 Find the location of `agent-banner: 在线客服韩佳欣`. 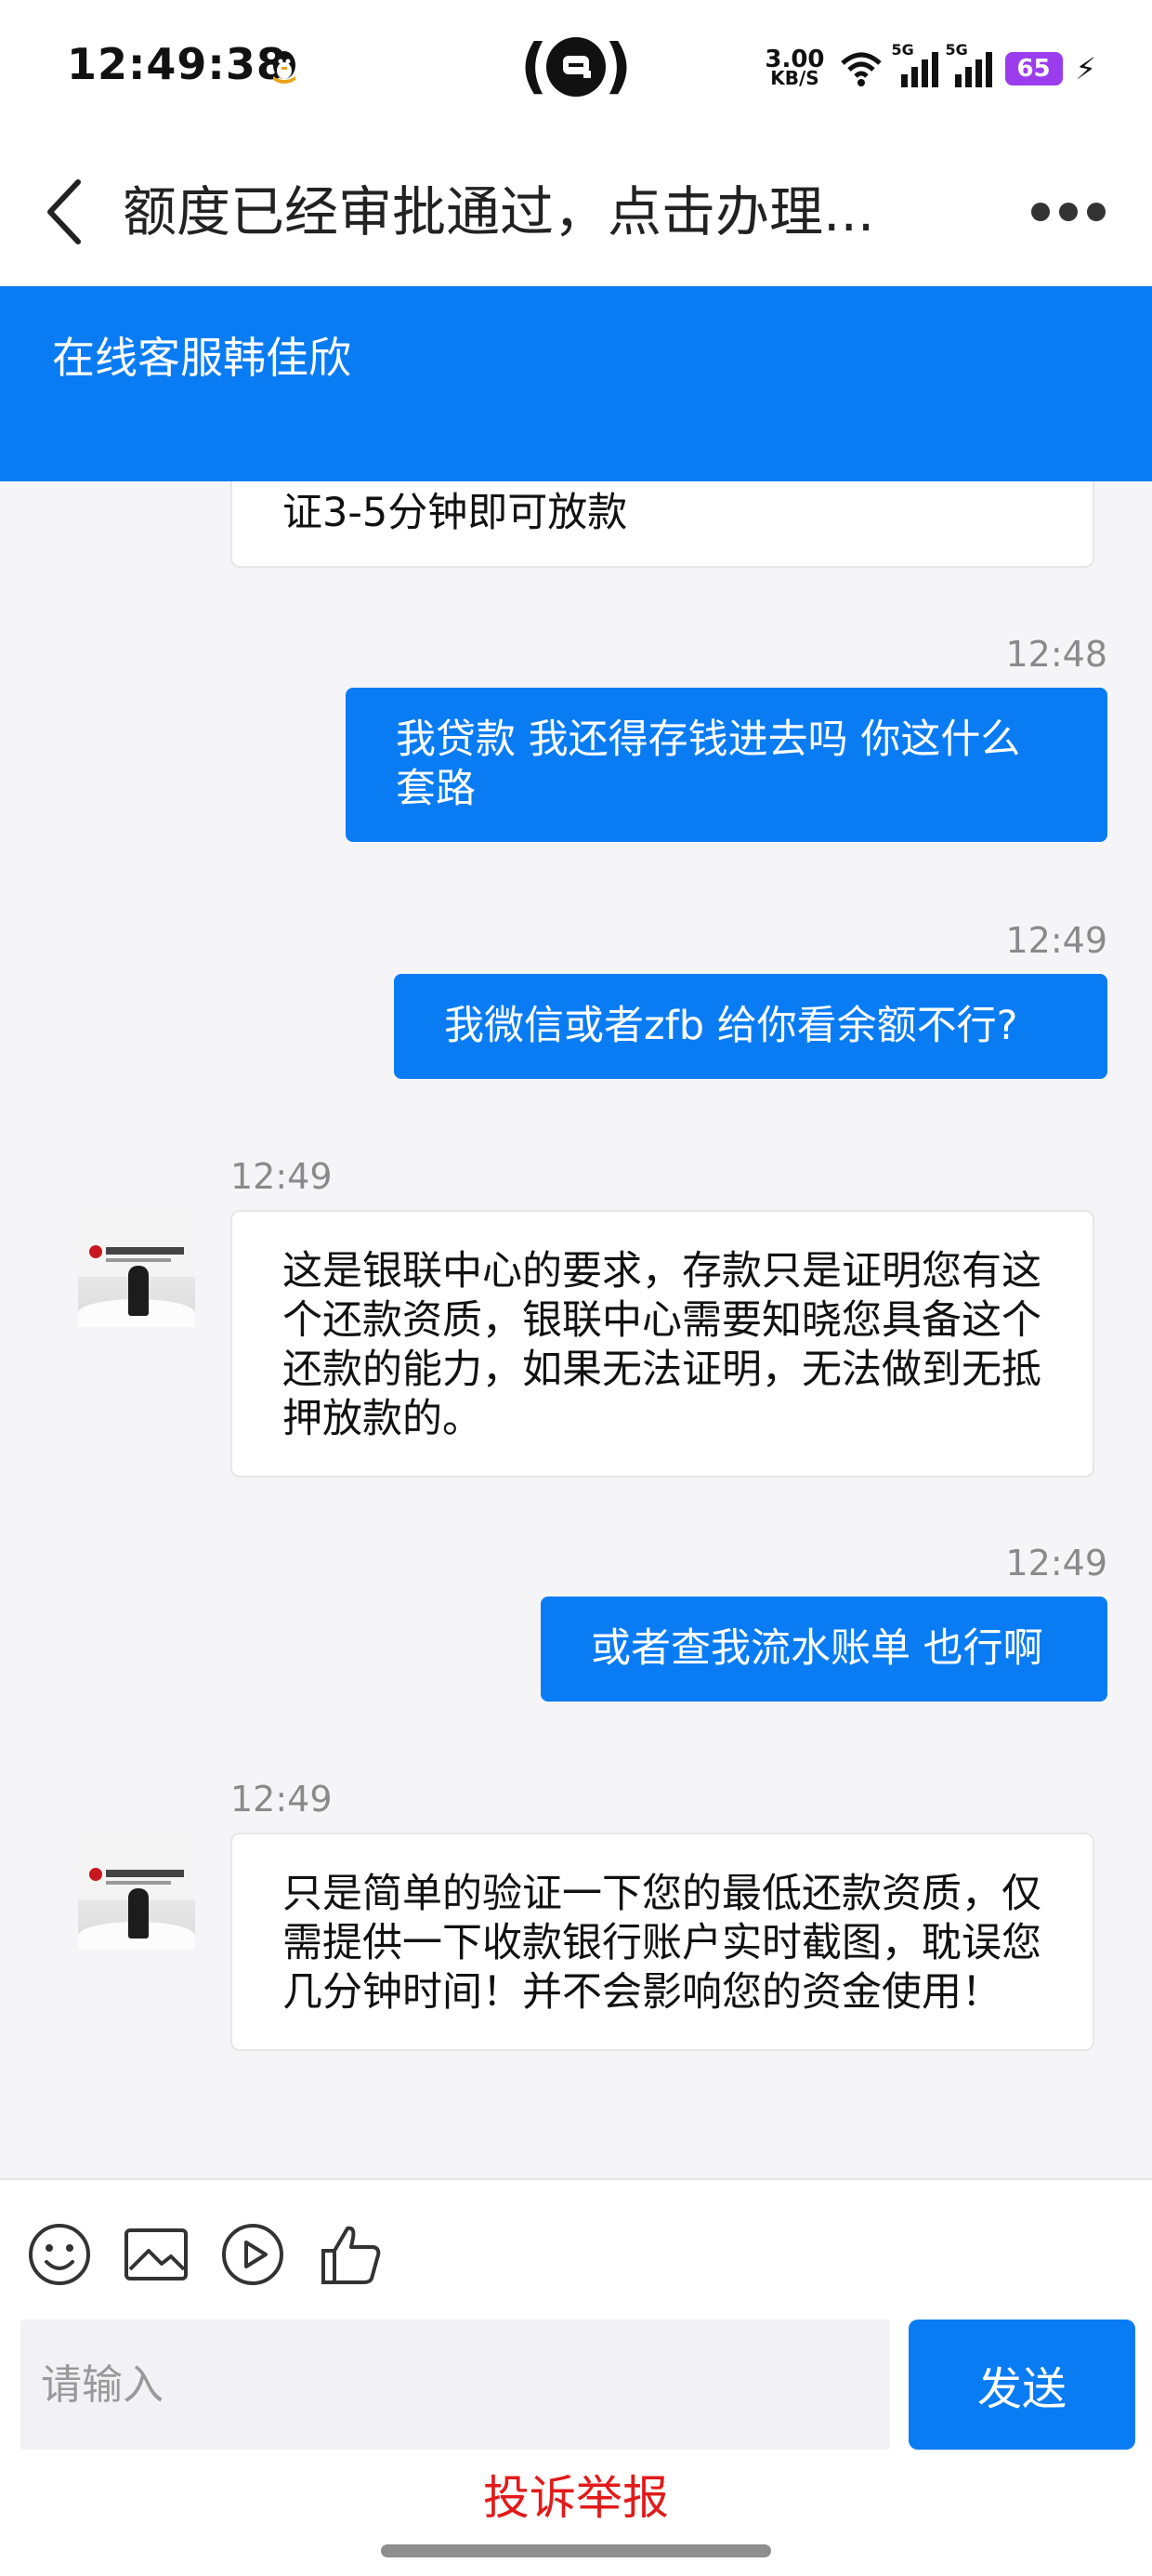

agent-banner: 在线客服韩佳欣 is located at coordinates (576, 383).